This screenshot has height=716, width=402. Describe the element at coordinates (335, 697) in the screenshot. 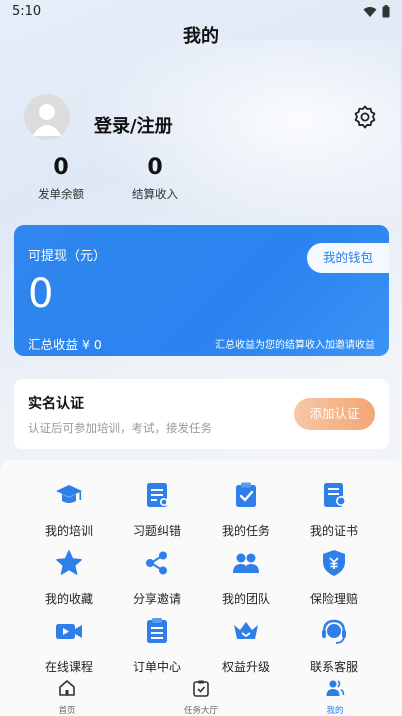

I see `tab-mine: 我的` at that location.